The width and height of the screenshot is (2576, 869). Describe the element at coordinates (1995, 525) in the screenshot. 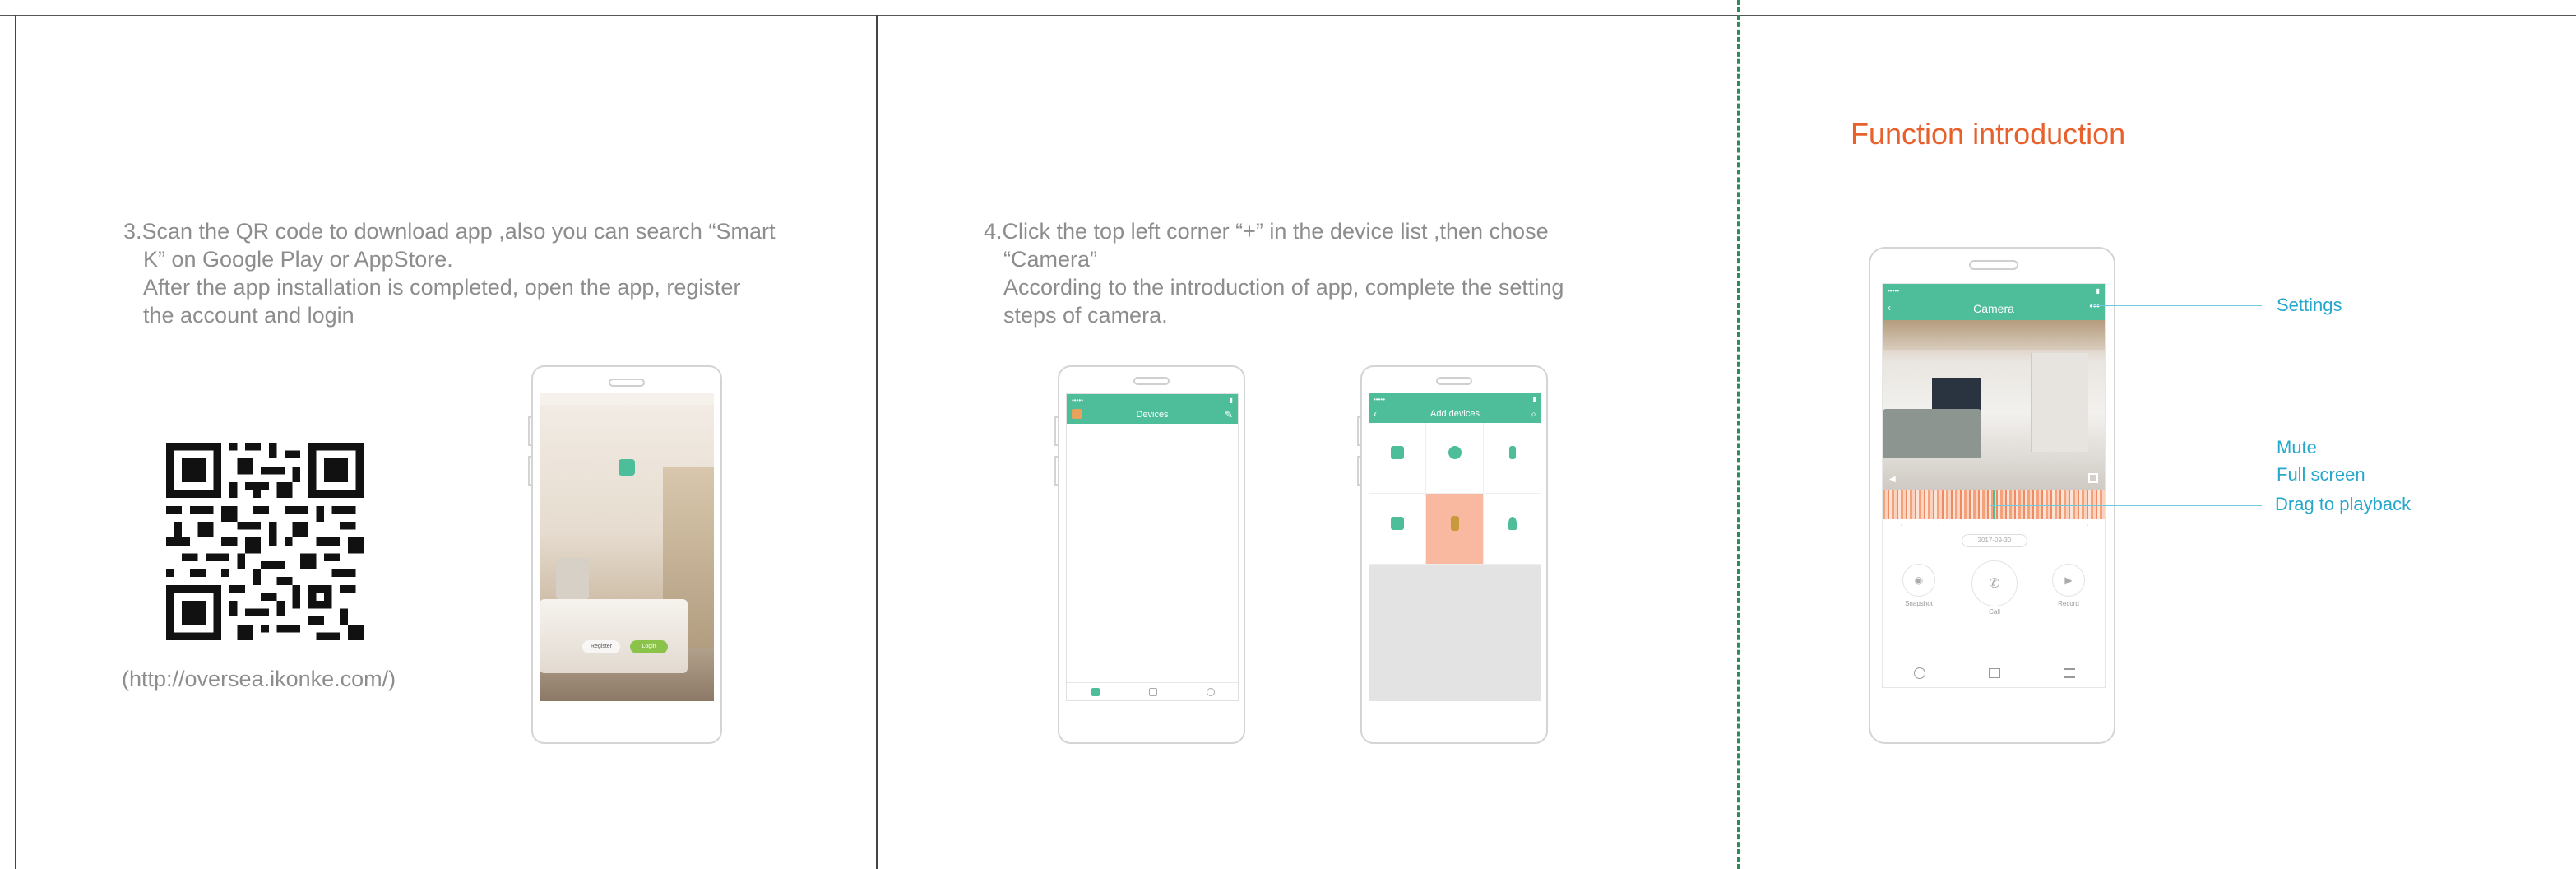

I see `timeline-ticks: · · · · · ·` at that location.